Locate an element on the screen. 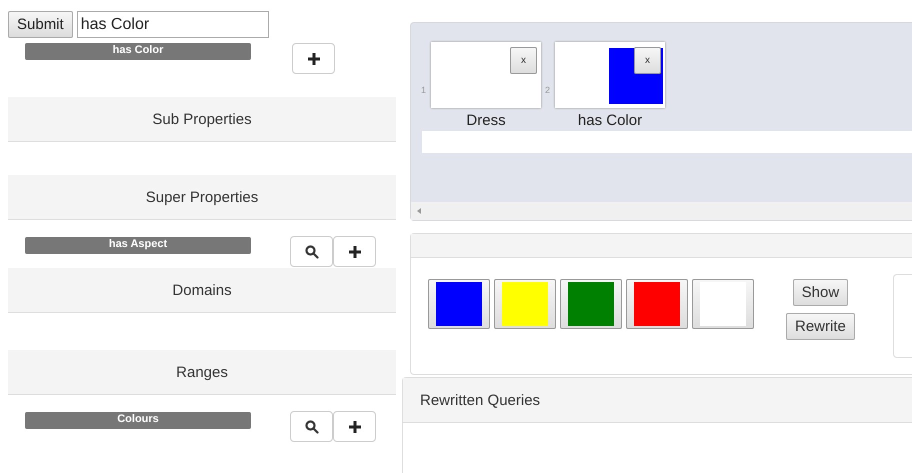 The width and height of the screenshot is (912, 473). section-header: Super Properties is located at coordinates (202, 197).